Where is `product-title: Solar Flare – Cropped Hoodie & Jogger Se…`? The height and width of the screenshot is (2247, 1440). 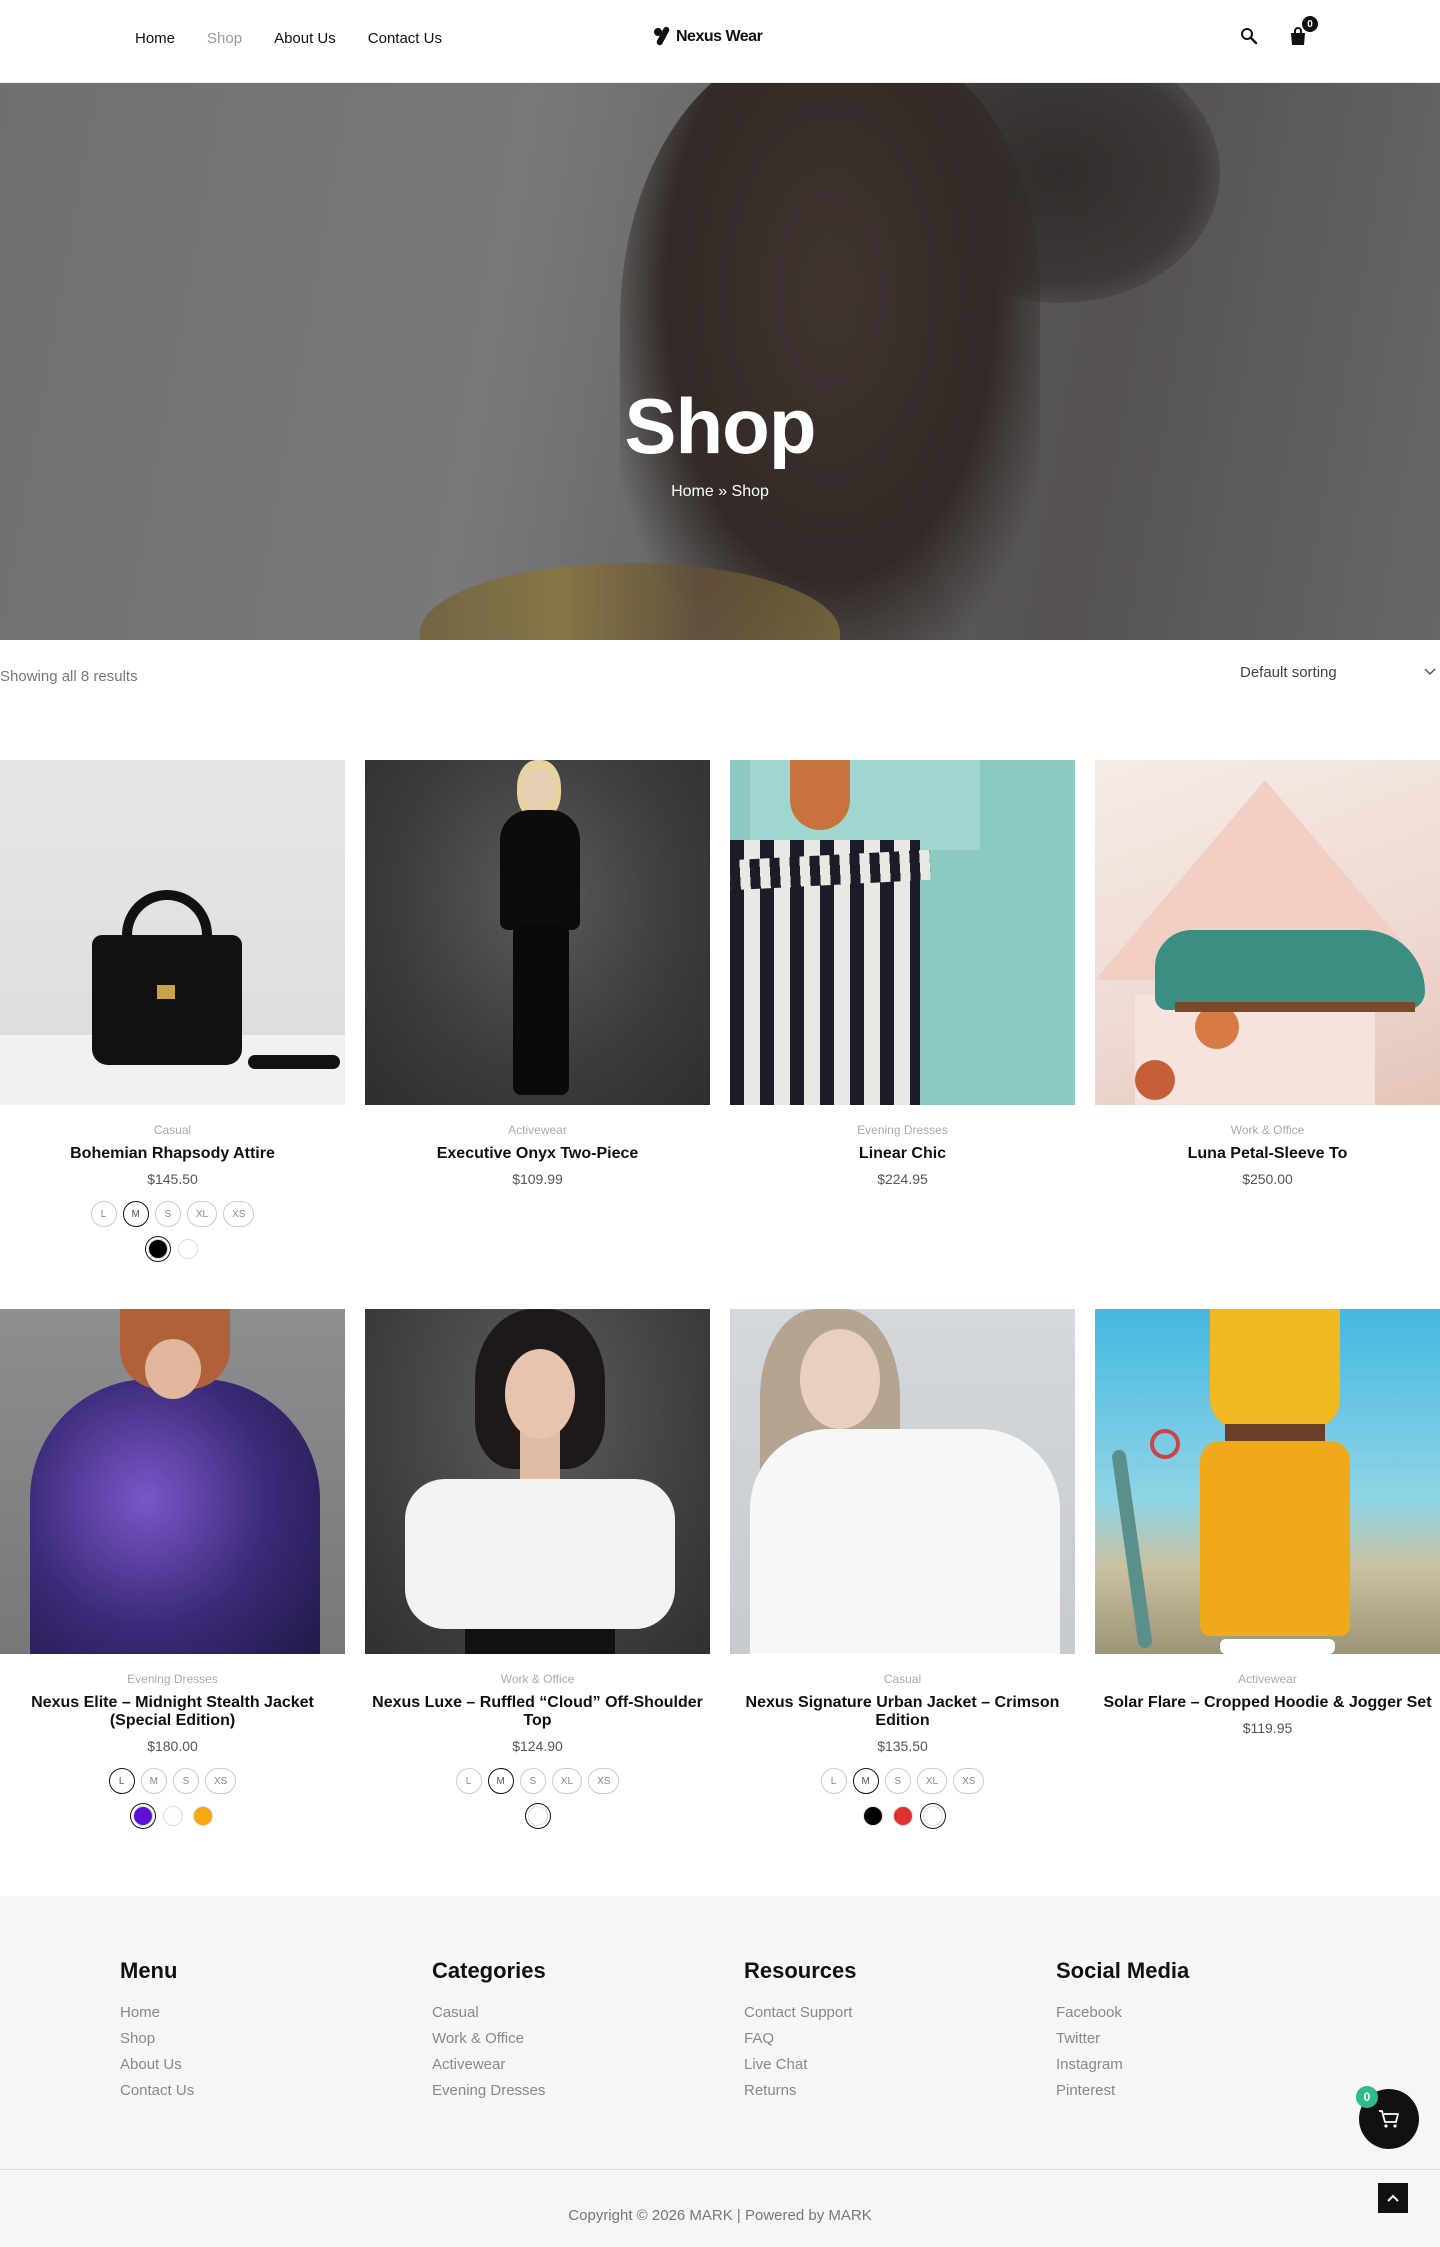 product-title: Solar Flare – Cropped Hoodie & Jogger Se… is located at coordinates (1267, 1703).